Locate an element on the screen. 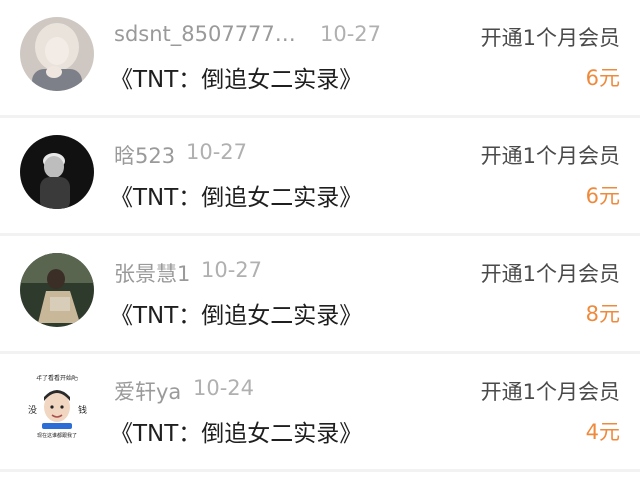  avatar-caption-right: 钱 is located at coordinates (82, 410).